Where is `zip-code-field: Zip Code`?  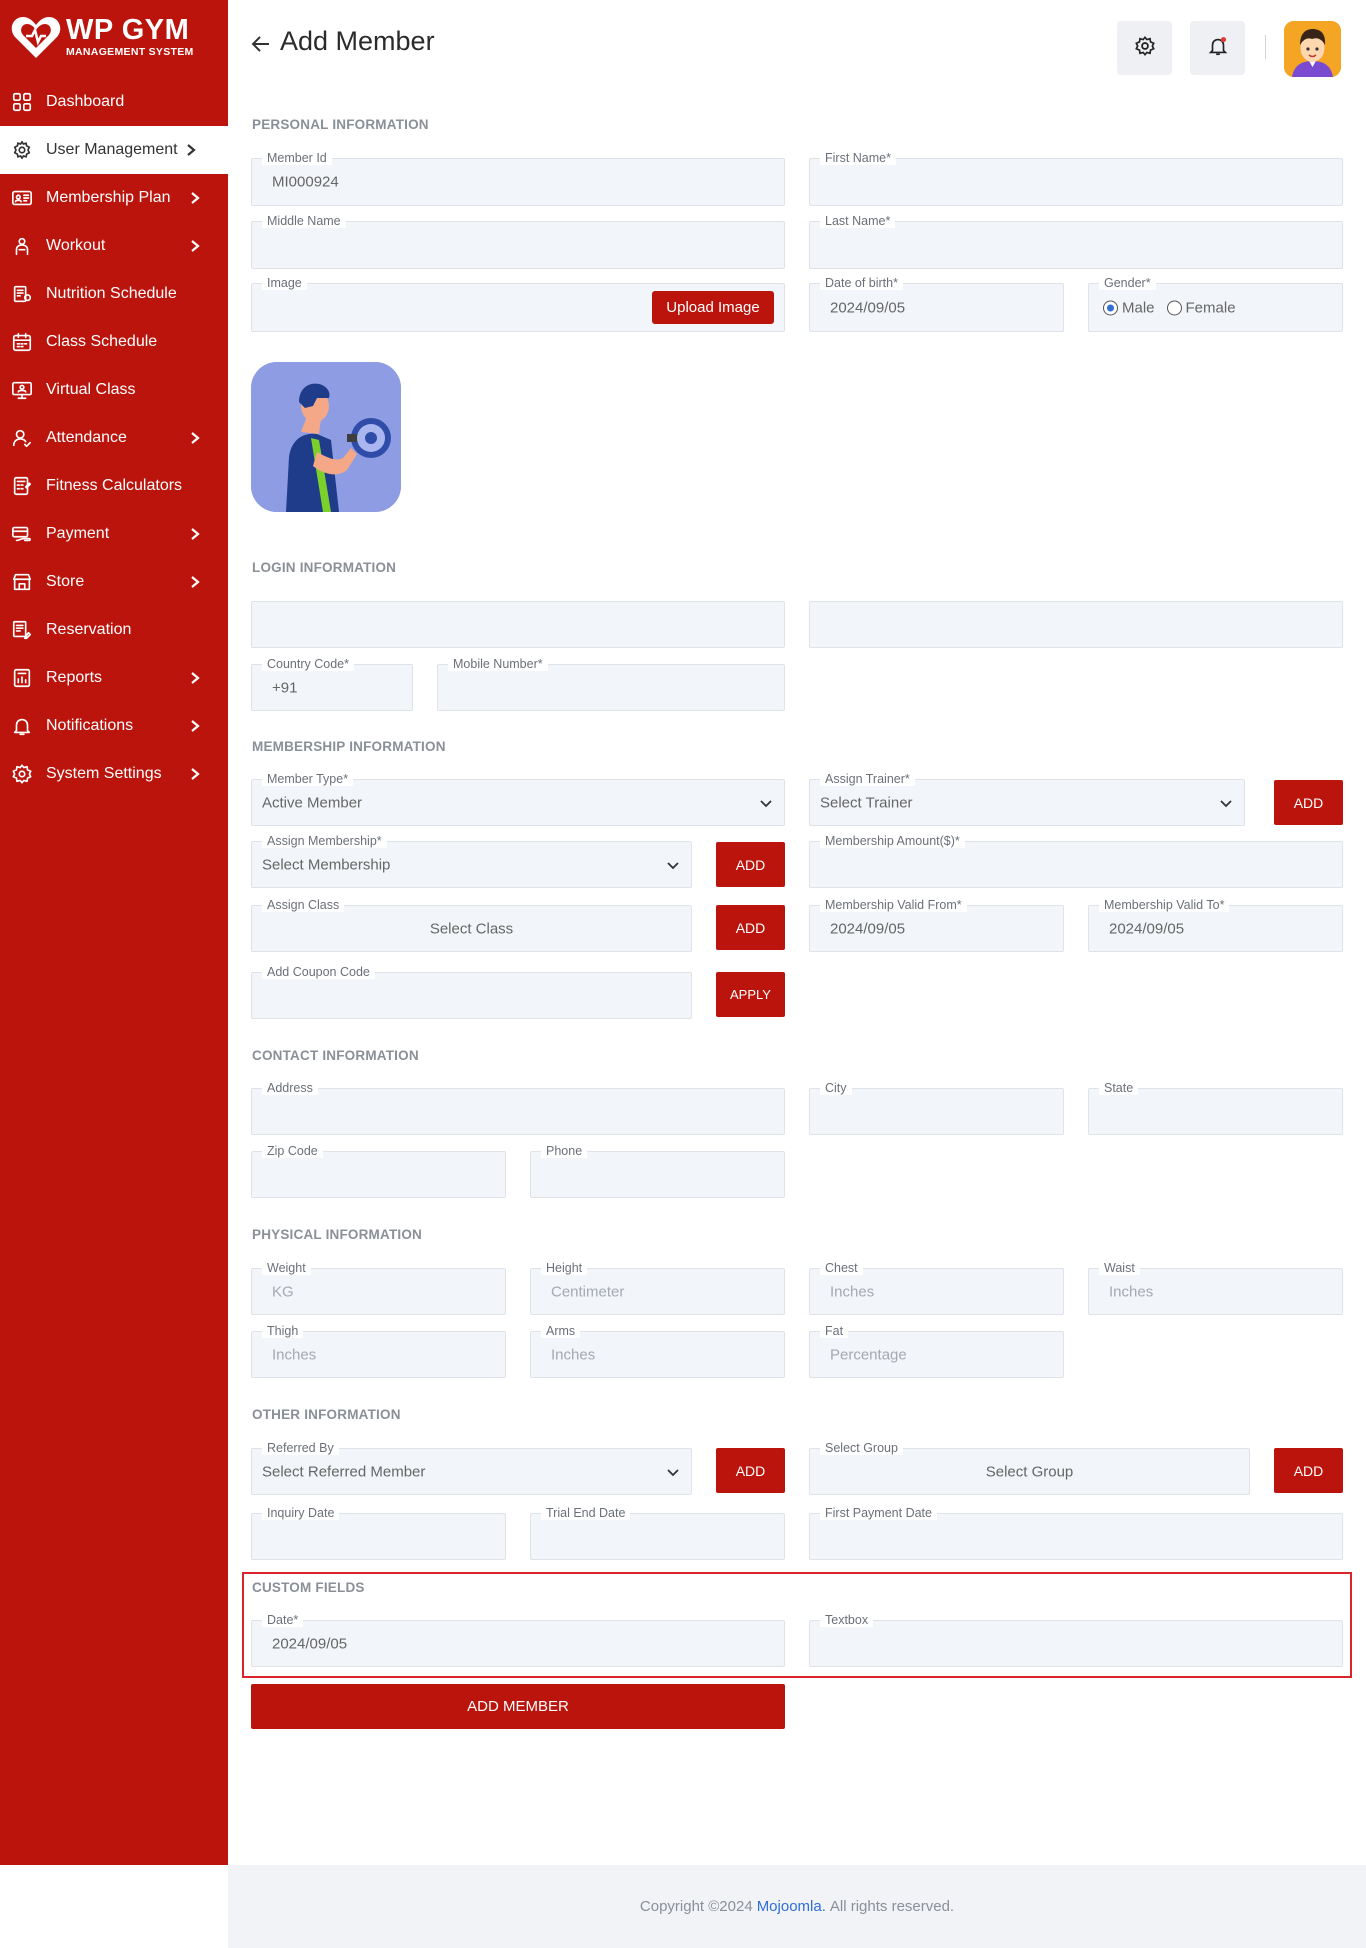
zip-code-field: Zip Code is located at coordinates (378, 1171).